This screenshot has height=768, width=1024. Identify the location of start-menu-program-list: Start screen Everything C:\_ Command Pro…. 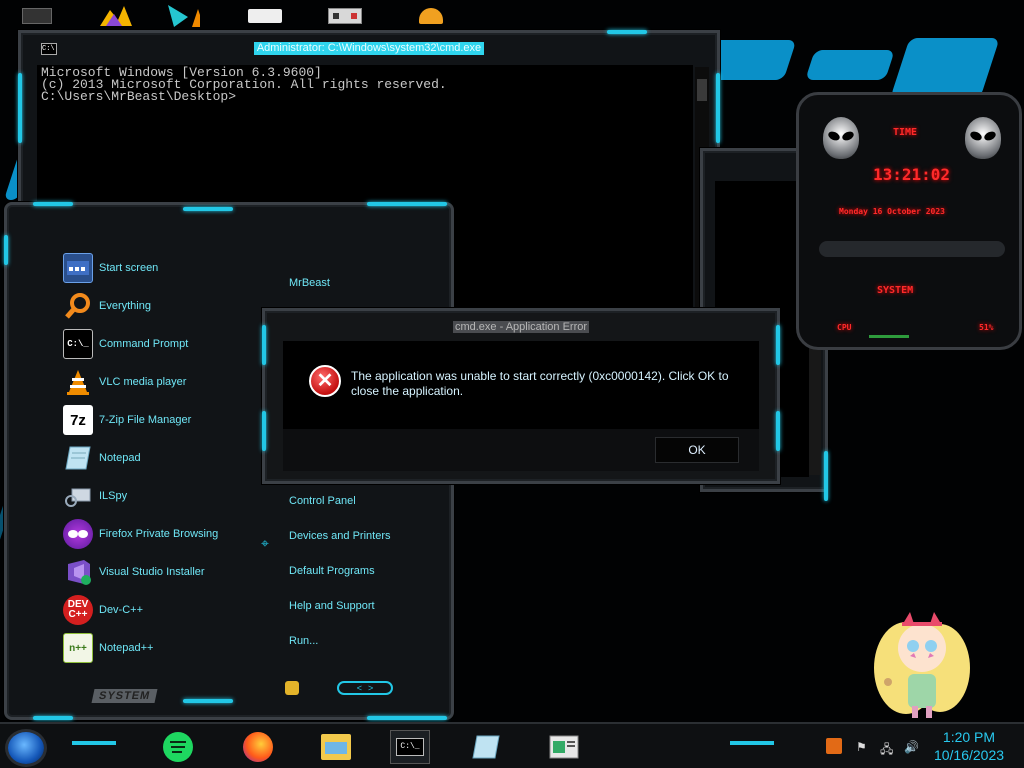
(162, 466).